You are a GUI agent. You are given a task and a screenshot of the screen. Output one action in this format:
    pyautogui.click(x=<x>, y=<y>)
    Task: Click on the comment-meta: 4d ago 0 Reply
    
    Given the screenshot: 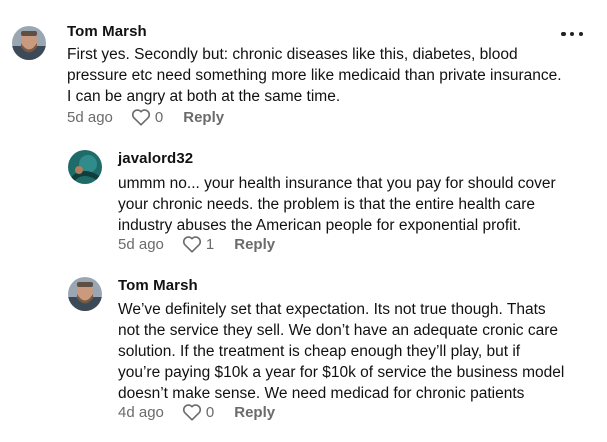 What is the action you would take?
    pyautogui.click(x=196, y=412)
    